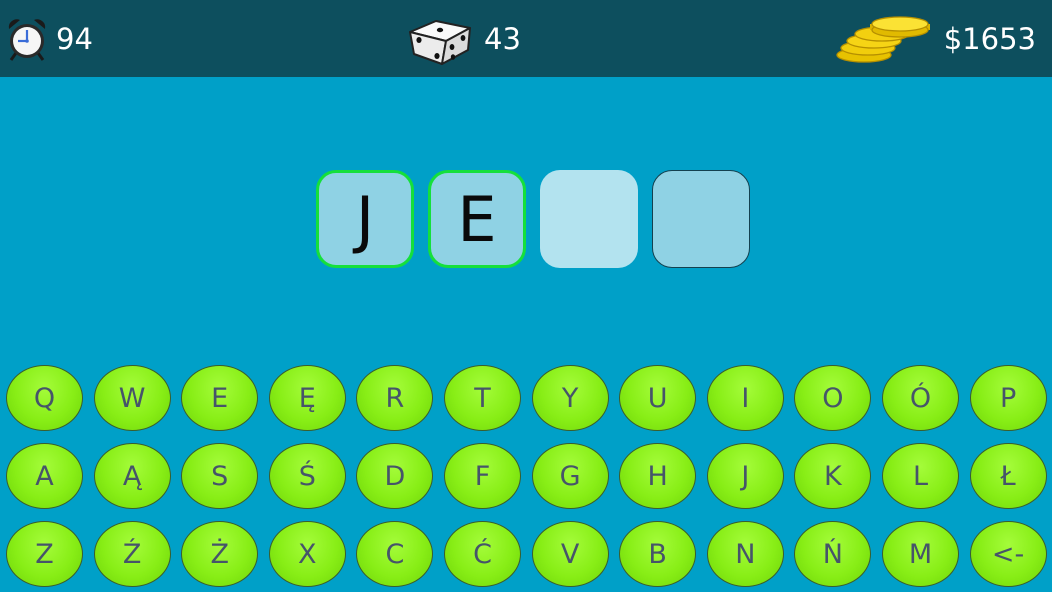 The image size is (1052, 592). I want to click on word-slots: J E, so click(540, 219).